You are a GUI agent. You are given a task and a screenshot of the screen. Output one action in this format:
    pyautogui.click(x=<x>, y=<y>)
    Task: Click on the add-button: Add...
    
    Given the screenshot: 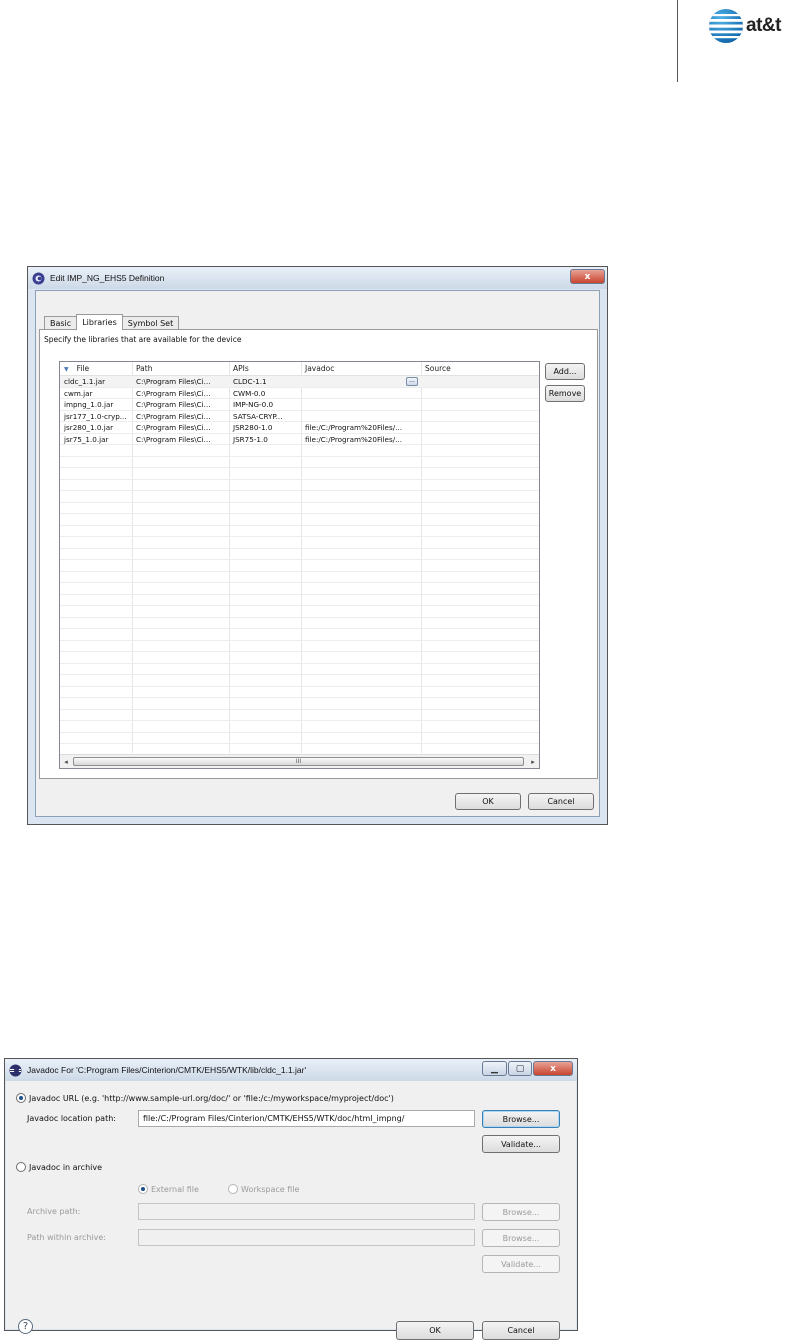 What is the action you would take?
    pyautogui.click(x=565, y=371)
    